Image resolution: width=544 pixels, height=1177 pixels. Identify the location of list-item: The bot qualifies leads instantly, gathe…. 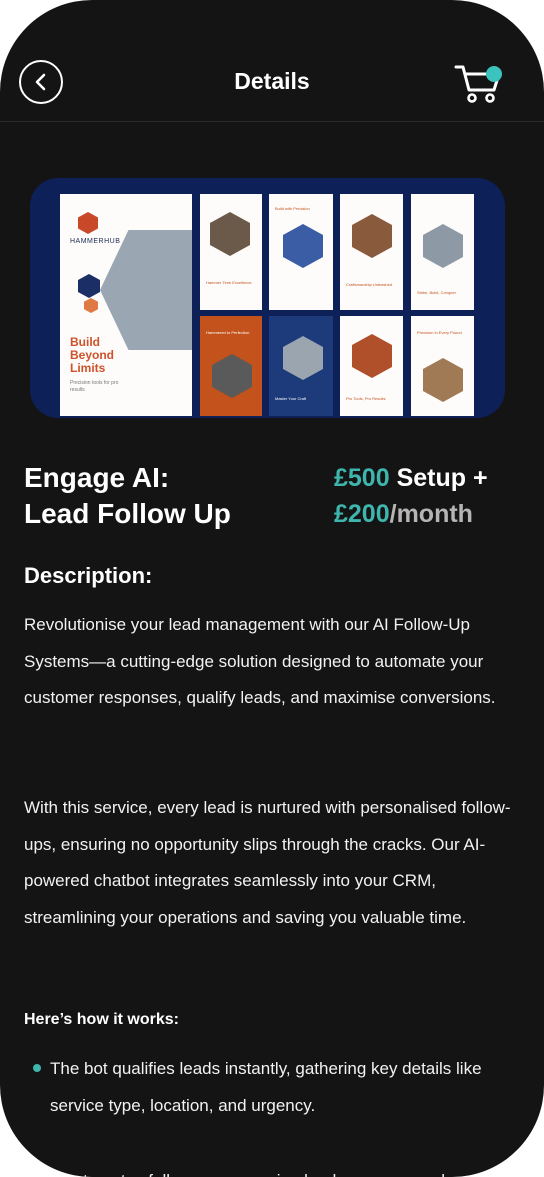
(266, 1087).